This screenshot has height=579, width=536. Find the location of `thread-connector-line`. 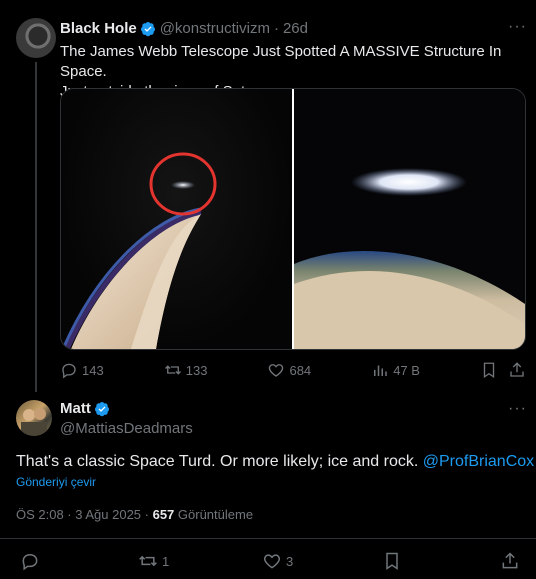

thread-connector-line is located at coordinates (36, 227).